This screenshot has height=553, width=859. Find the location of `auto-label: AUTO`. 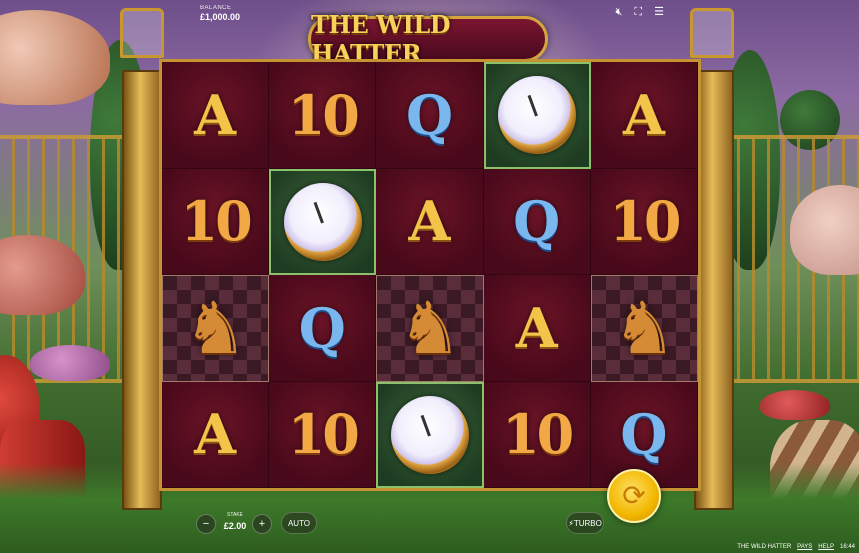

auto-label: AUTO is located at coordinates (299, 523).